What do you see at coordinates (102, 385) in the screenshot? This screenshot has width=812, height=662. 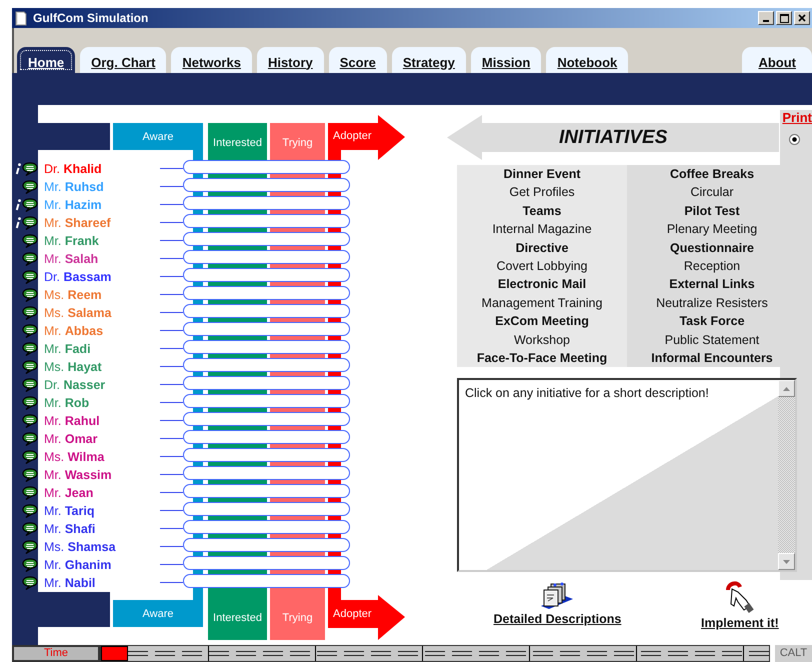 I see `person-name: Dr. Nasser` at bounding box center [102, 385].